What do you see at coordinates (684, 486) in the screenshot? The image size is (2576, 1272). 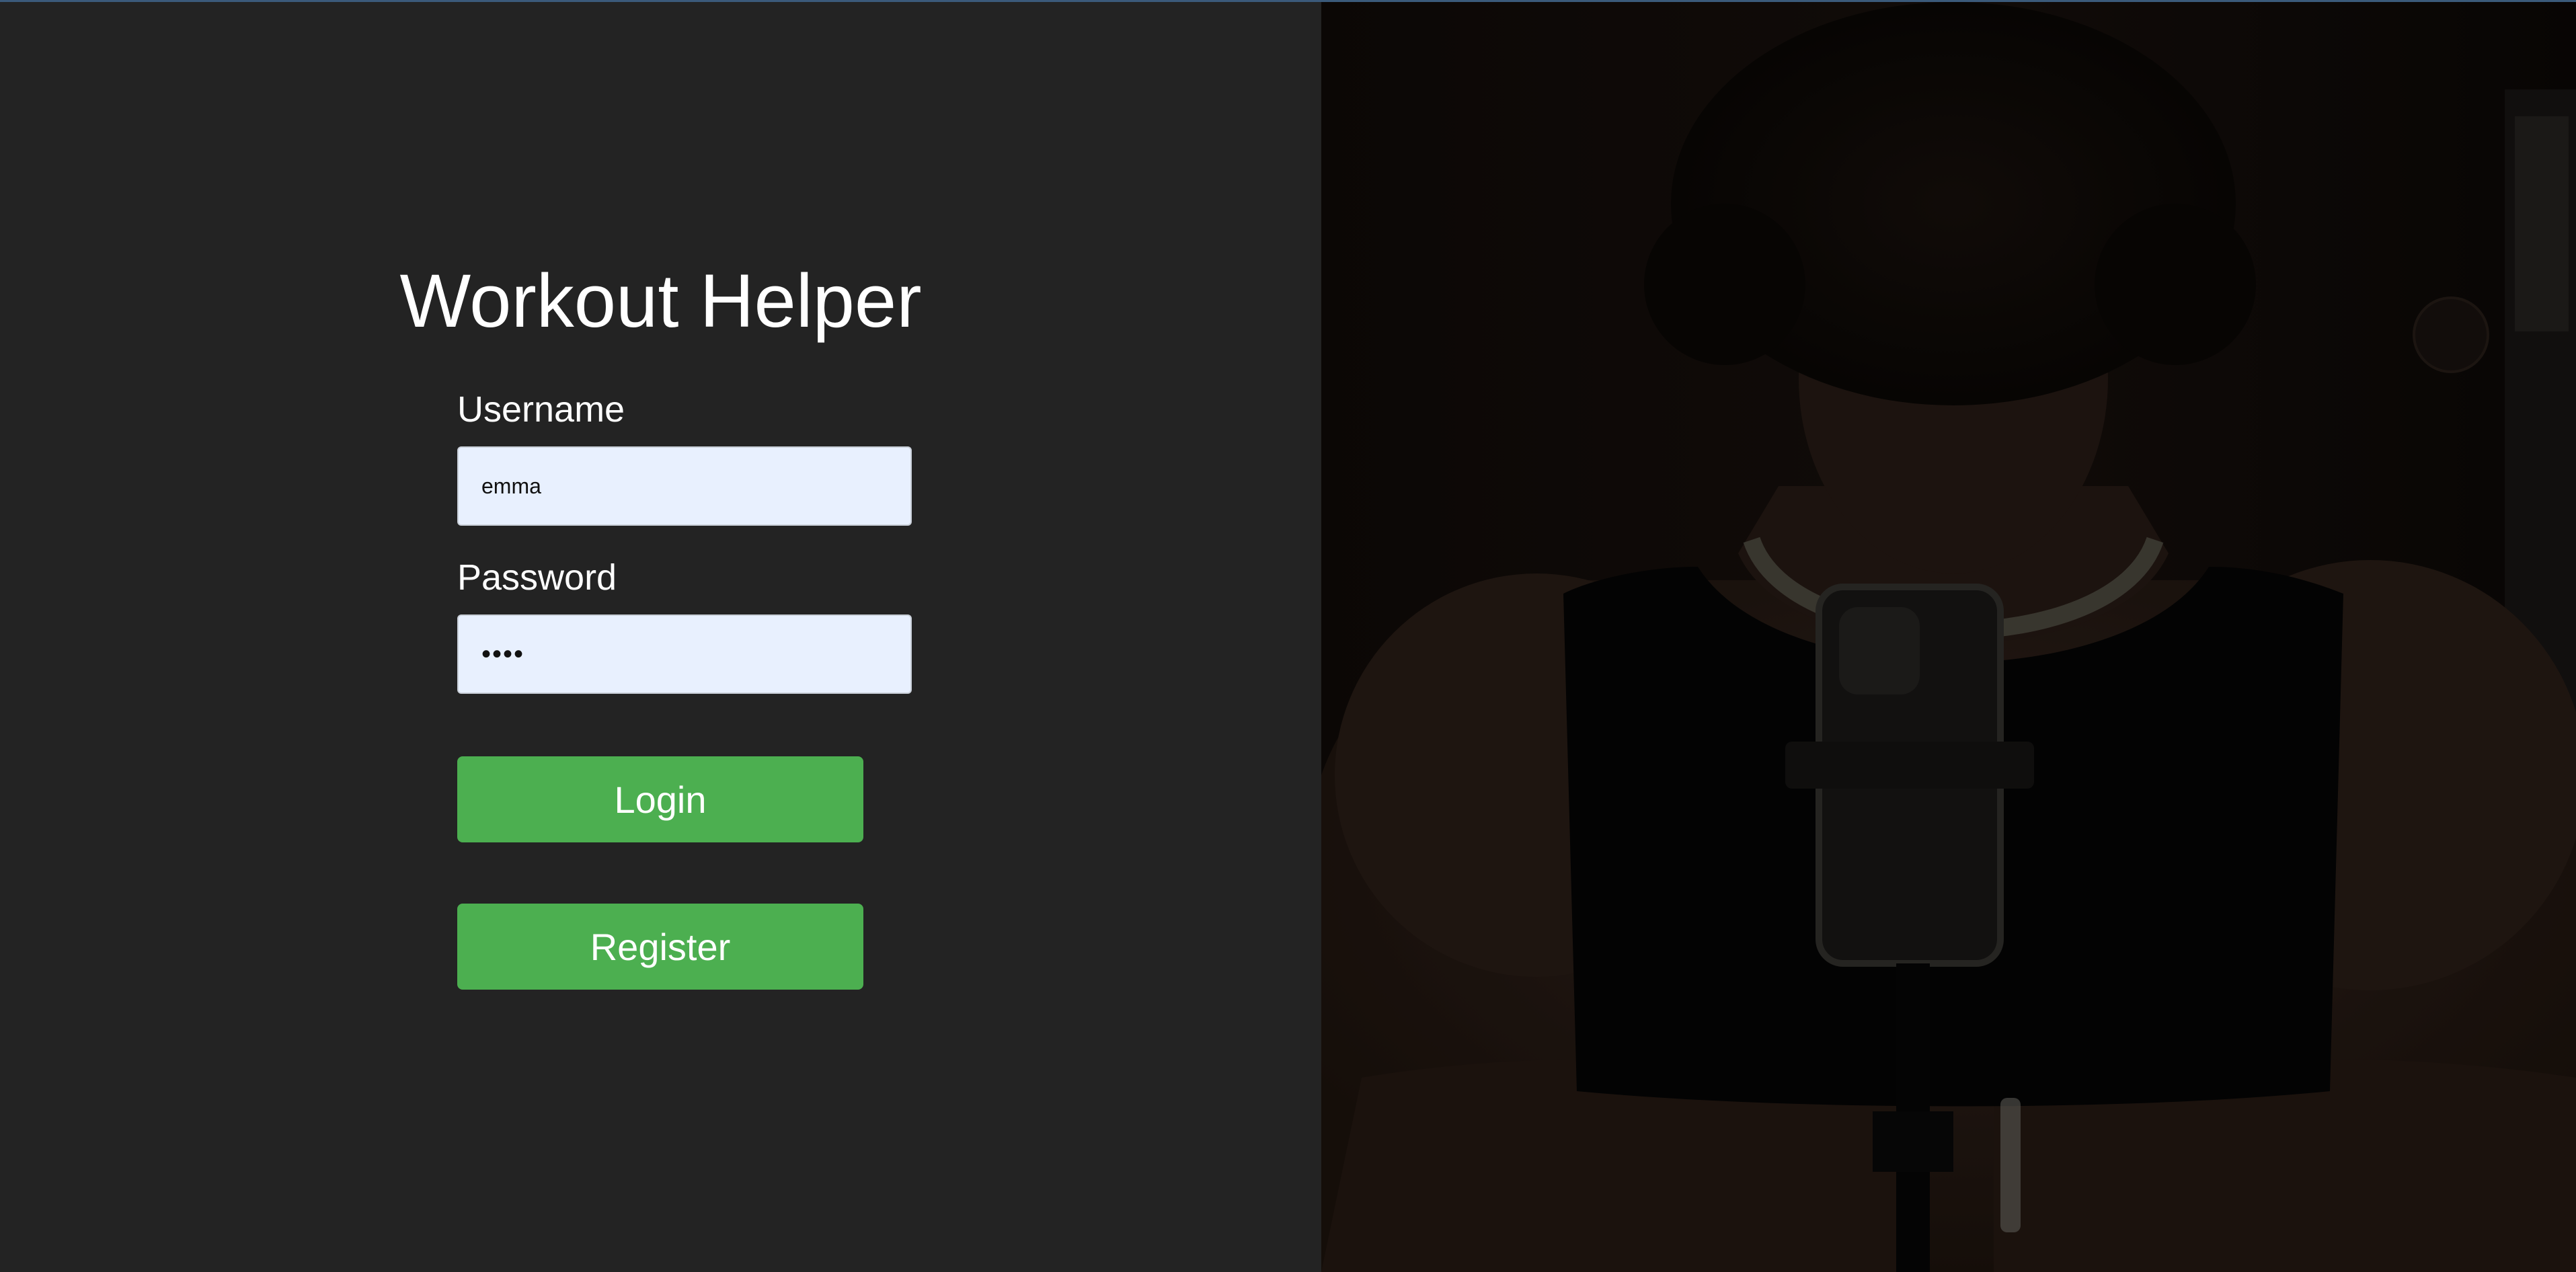 I see `username-input` at bounding box center [684, 486].